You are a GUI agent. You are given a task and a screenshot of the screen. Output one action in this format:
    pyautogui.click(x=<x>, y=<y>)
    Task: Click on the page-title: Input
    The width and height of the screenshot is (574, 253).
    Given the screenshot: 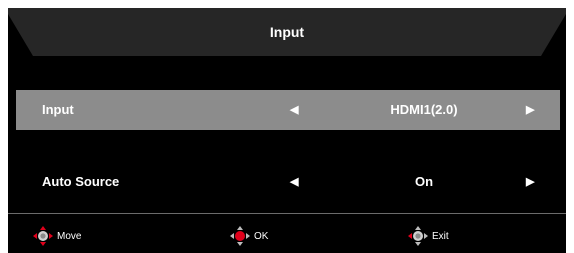 What is the action you would take?
    pyautogui.click(x=287, y=32)
    